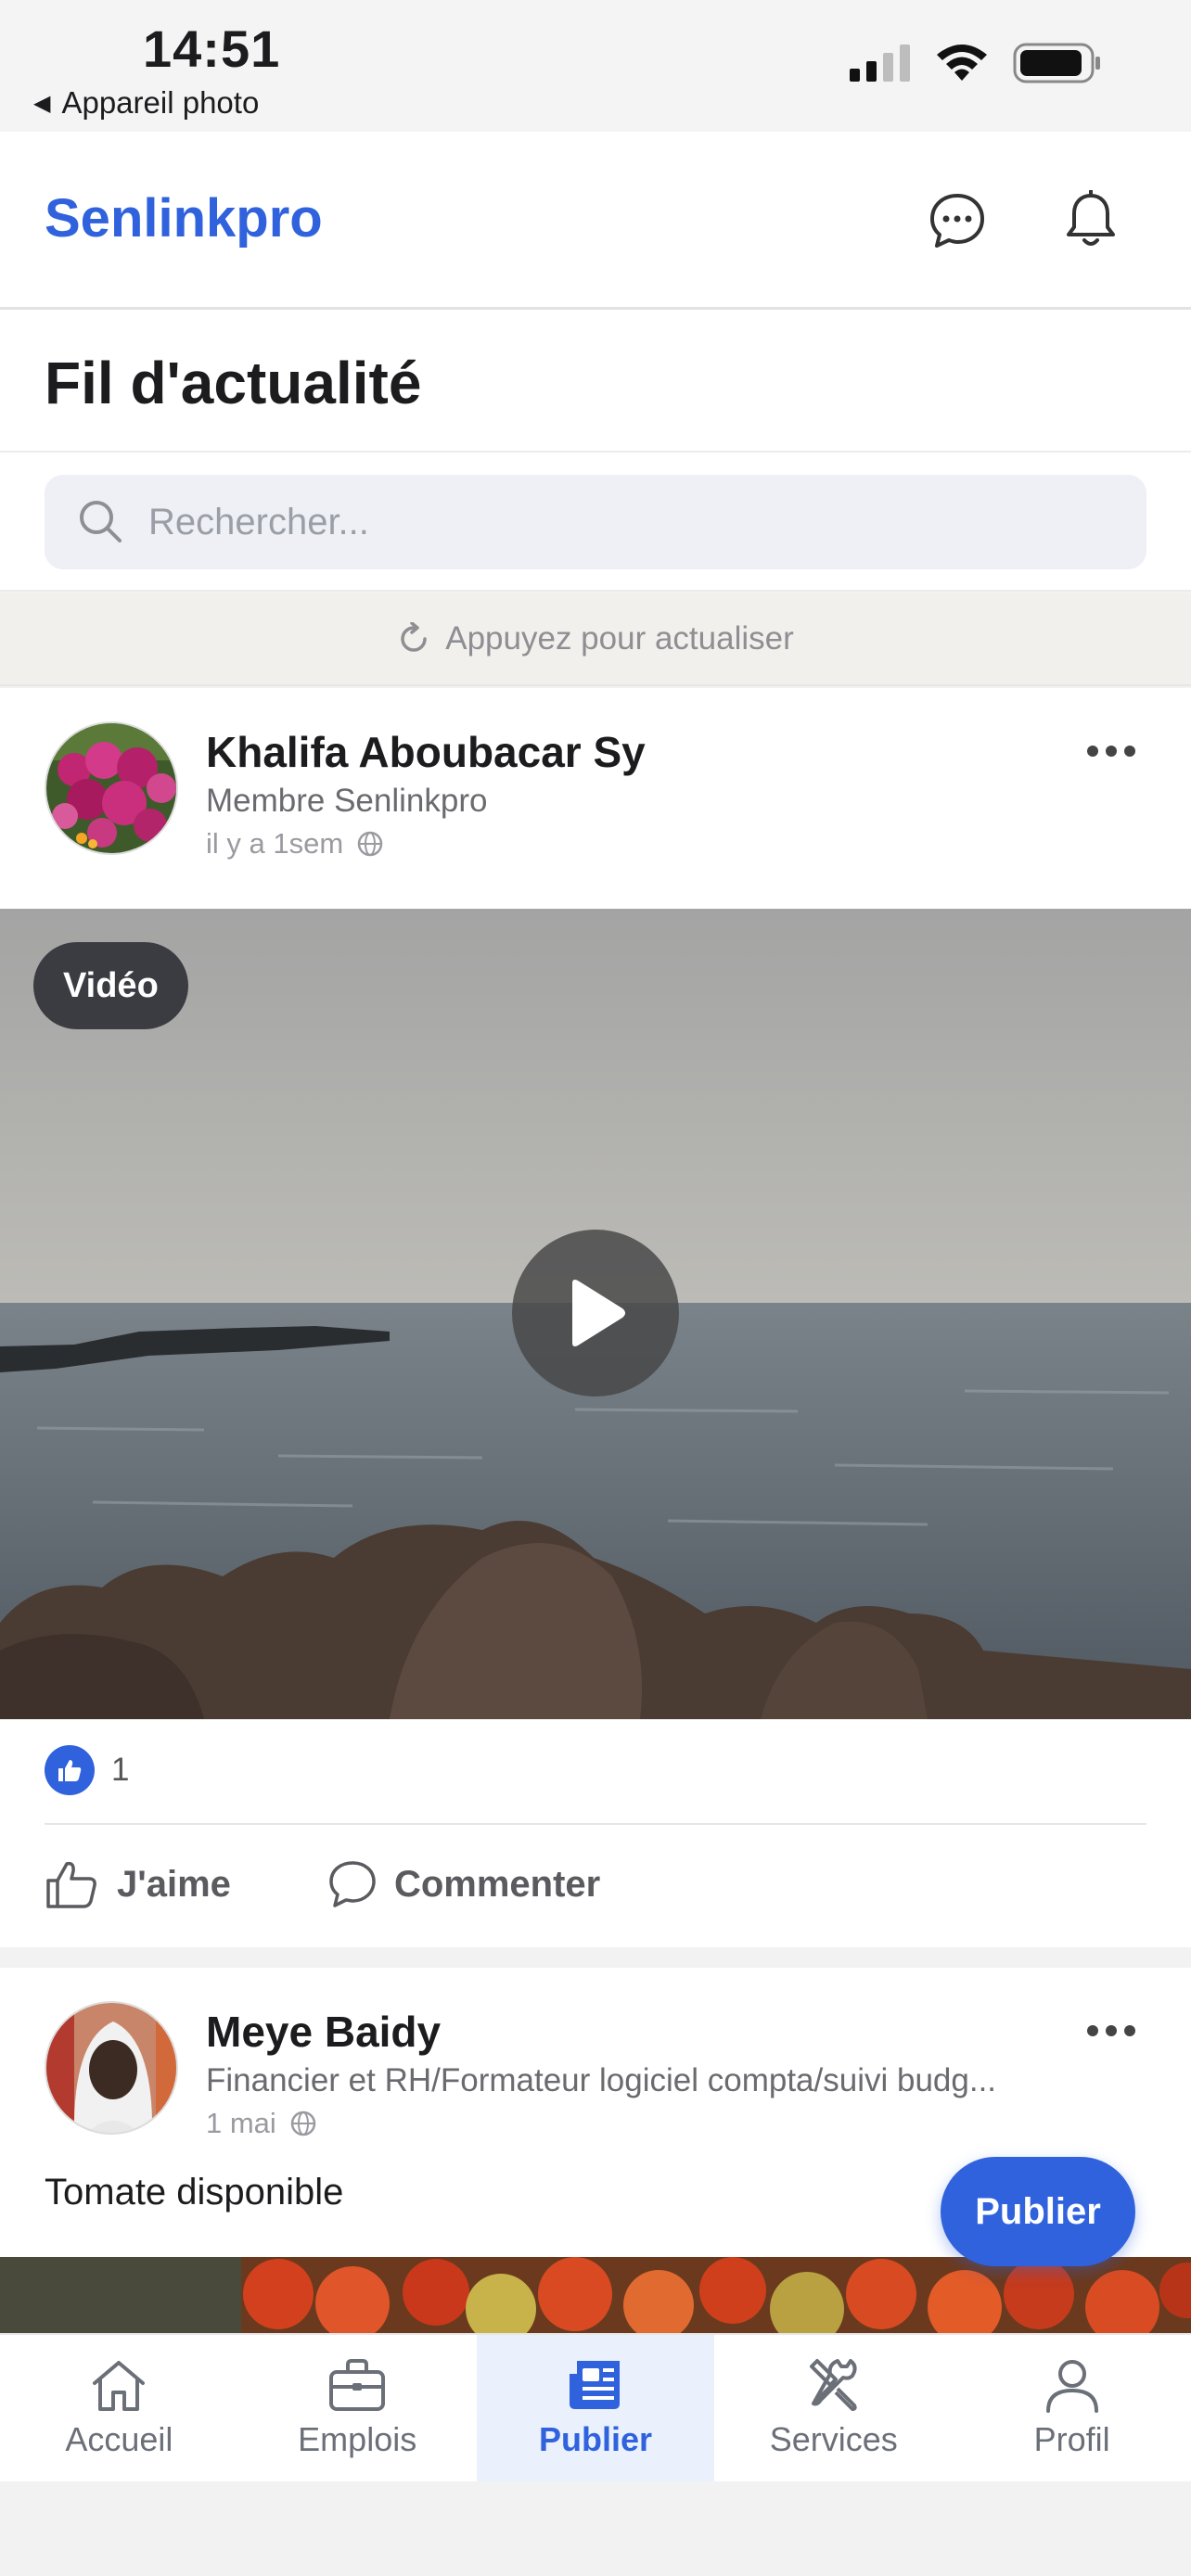  What do you see at coordinates (414, 637) in the screenshot?
I see `refresh-icon` at bounding box center [414, 637].